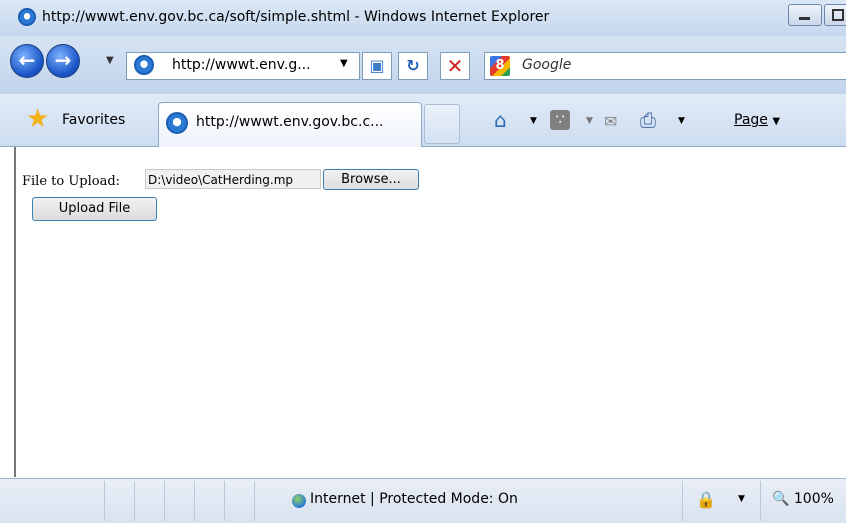  Describe the element at coordinates (177, 123) in the screenshot. I see `tab-ie-icon` at that location.